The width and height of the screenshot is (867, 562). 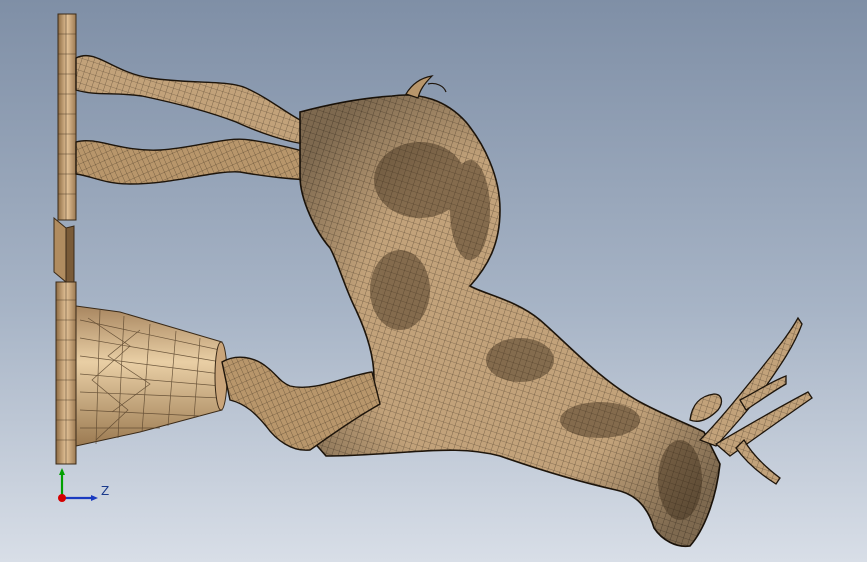 I want to click on coordinate-triad, so click(x=78, y=485).